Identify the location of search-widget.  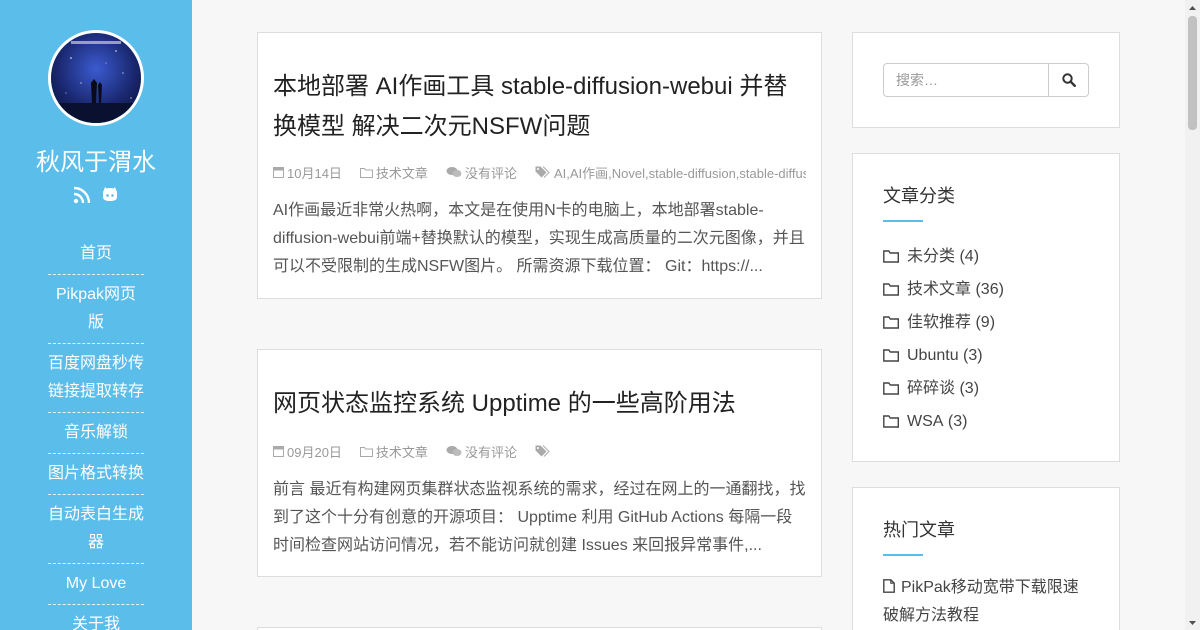
(986, 80).